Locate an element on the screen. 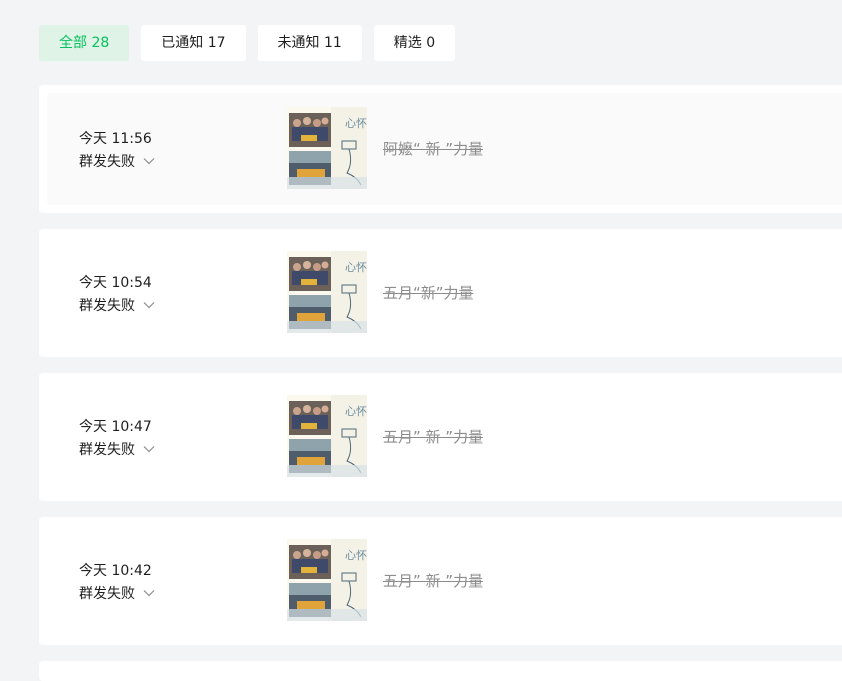 The height and width of the screenshot is (681, 842). tab-not-notified: 未通知 11 is located at coordinates (309, 43).